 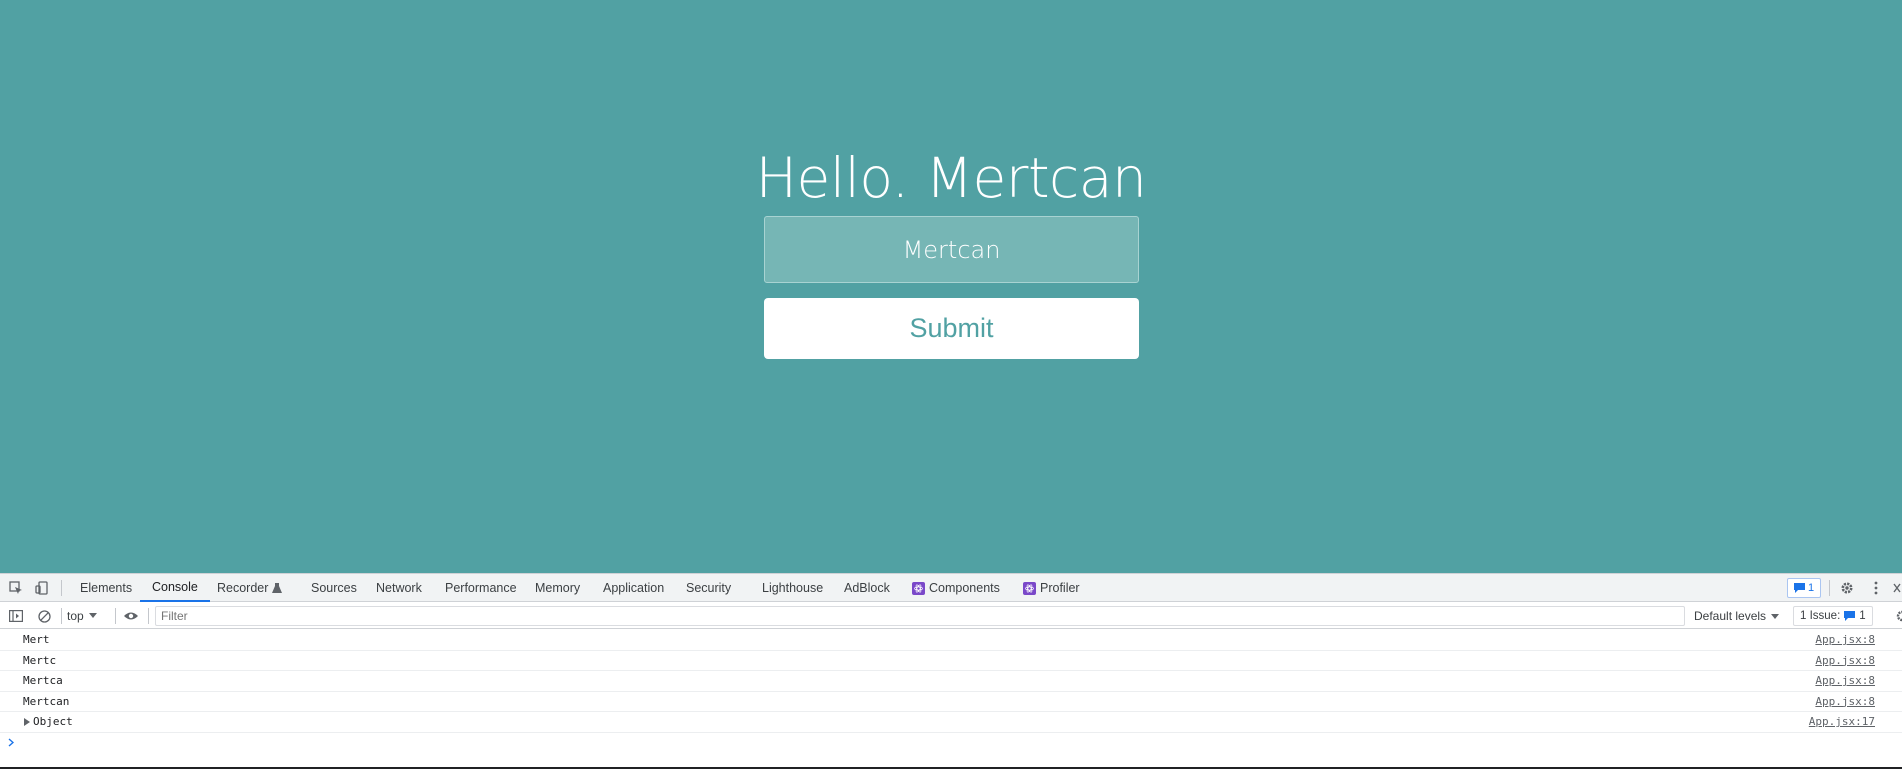 What do you see at coordinates (633, 588) in the screenshot?
I see `tab-application: Application` at bounding box center [633, 588].